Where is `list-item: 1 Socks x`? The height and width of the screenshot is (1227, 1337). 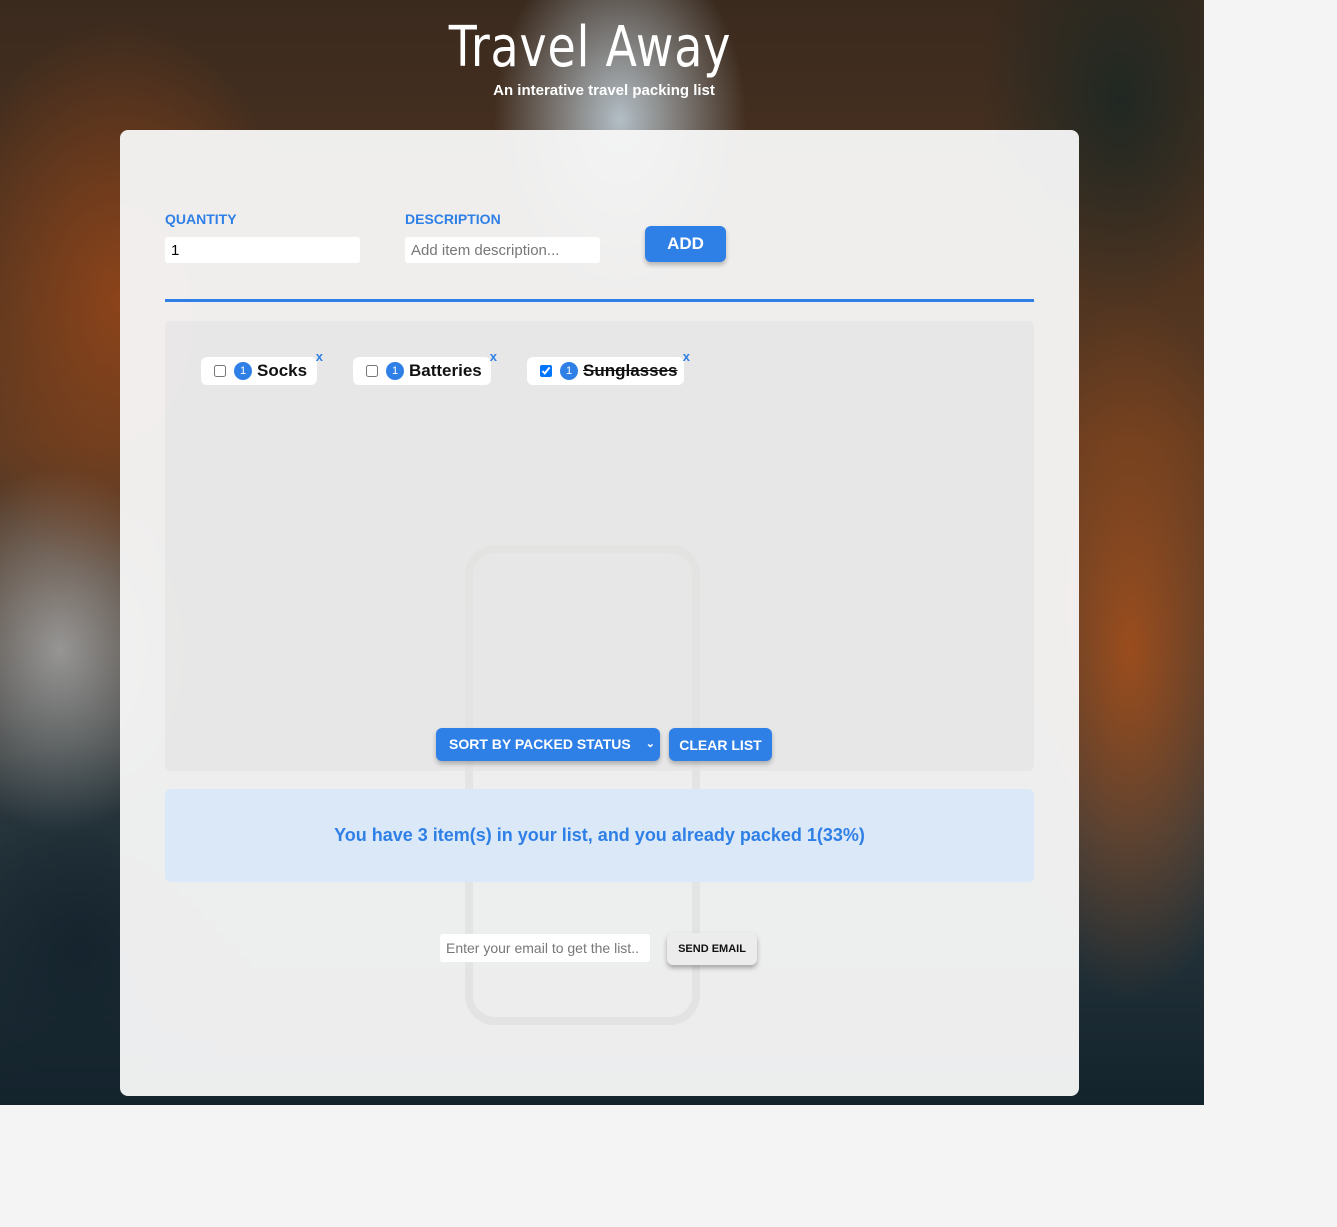
list-item: 1 Socks x is located at coordinates (262, 367).